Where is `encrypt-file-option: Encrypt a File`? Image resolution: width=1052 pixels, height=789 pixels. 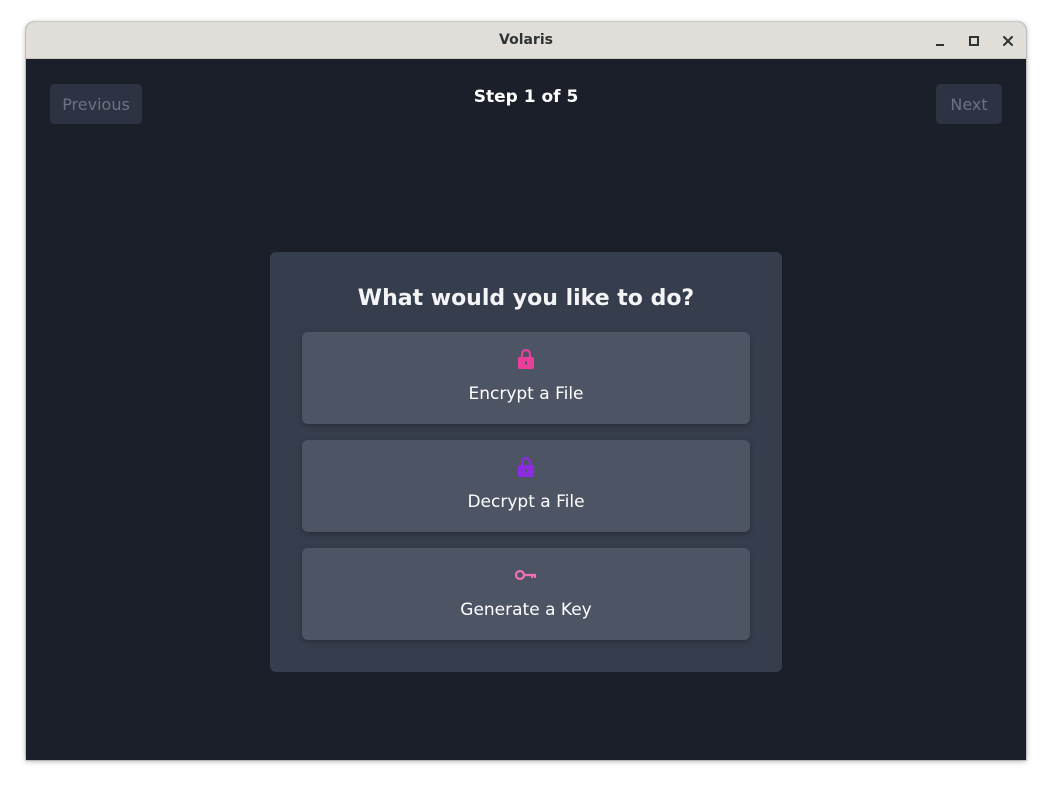 encrypt-file-option: Encrypt a File is located at coordinates (526, 378).